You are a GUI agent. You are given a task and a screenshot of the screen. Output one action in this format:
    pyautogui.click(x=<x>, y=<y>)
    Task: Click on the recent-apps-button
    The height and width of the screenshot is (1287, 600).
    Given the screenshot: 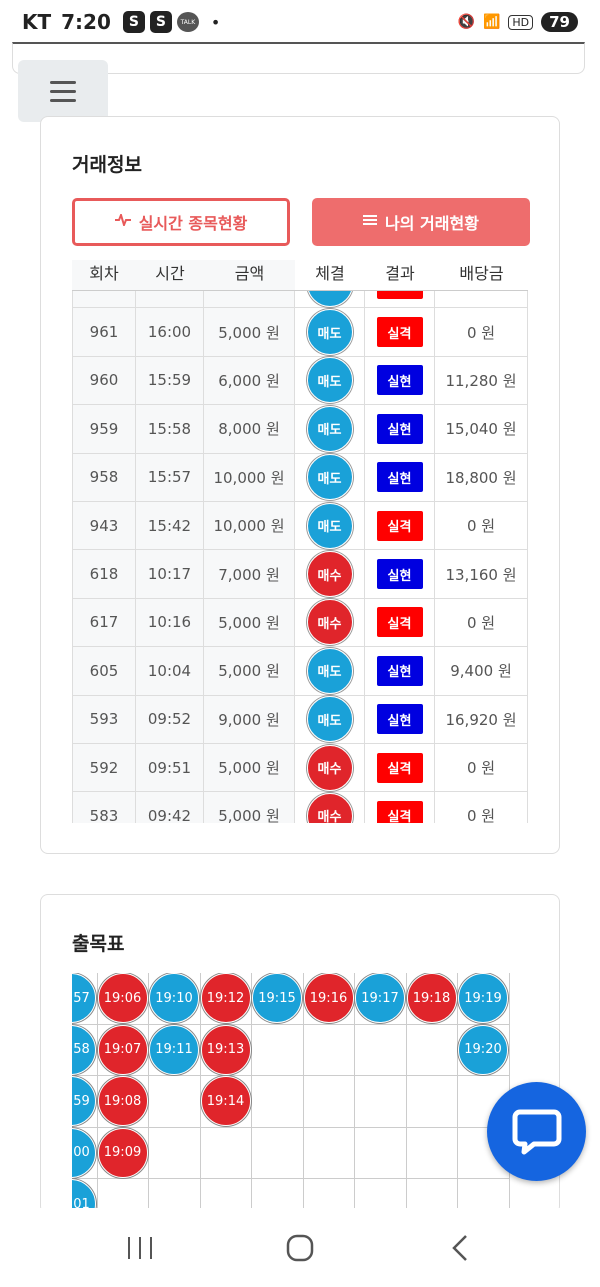 What is the action you would take?
    pyautogui.click(x=140, y=1248)
    